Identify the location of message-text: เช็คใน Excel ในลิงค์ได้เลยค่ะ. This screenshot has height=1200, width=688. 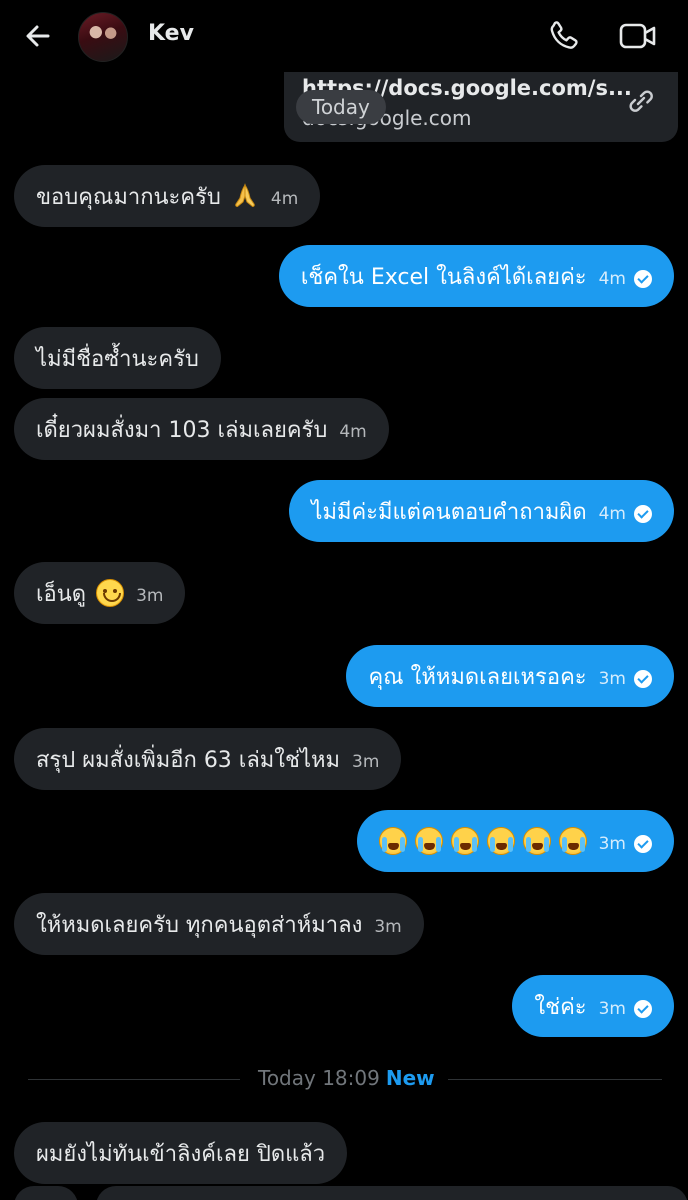
(443, 277).